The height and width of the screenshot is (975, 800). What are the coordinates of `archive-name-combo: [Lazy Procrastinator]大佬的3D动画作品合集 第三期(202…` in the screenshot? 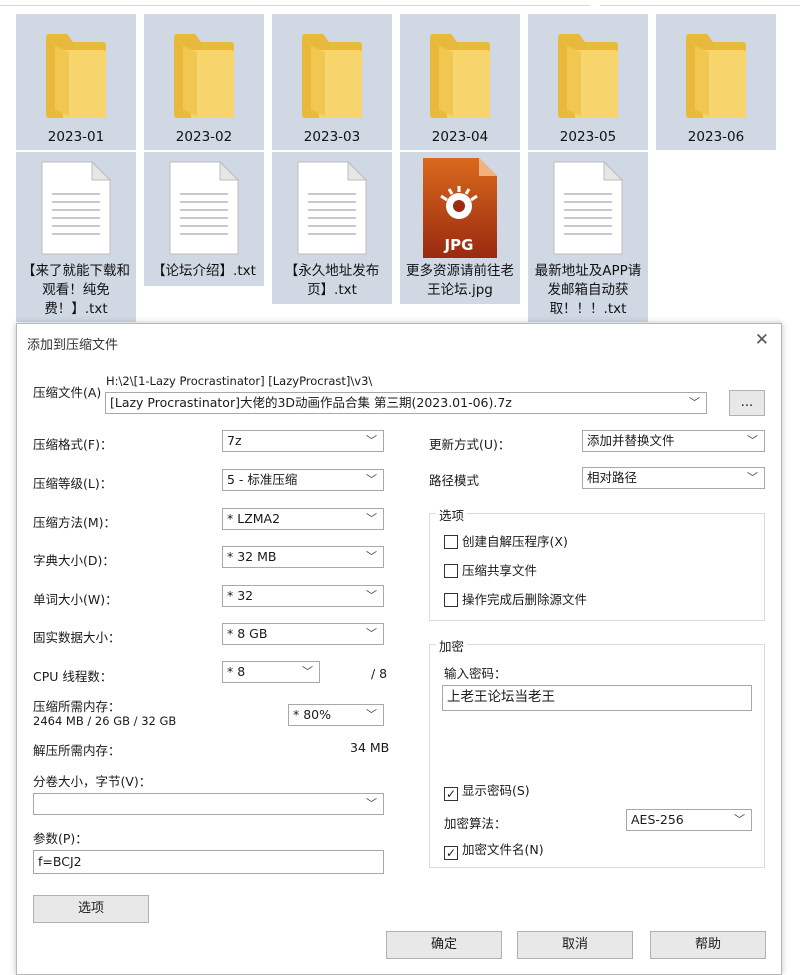 It's located at (406, 403).